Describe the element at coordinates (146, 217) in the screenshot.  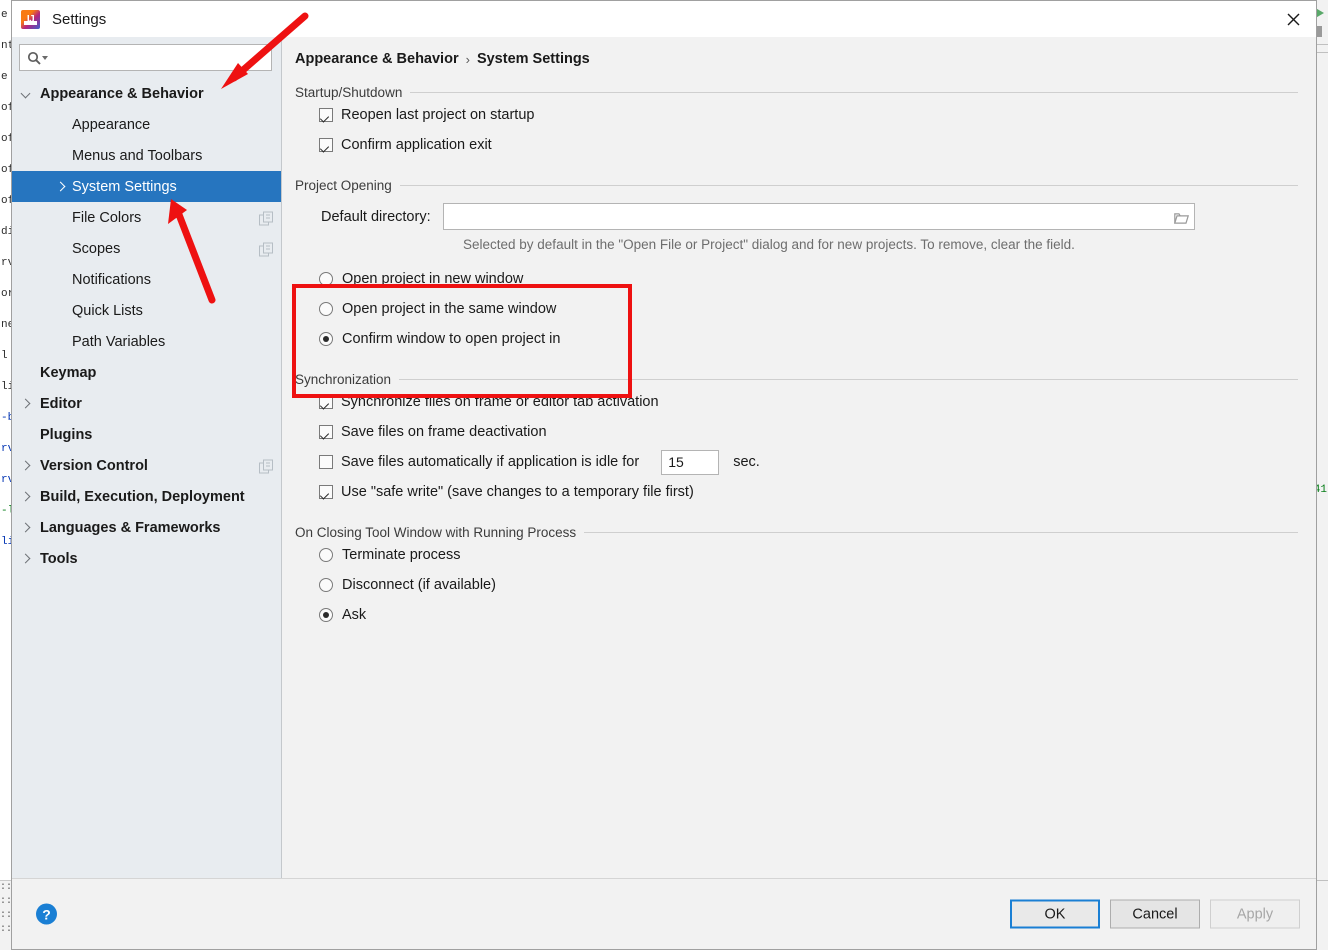
I see `sidebar-item-file-colors: File Colors` at that location.